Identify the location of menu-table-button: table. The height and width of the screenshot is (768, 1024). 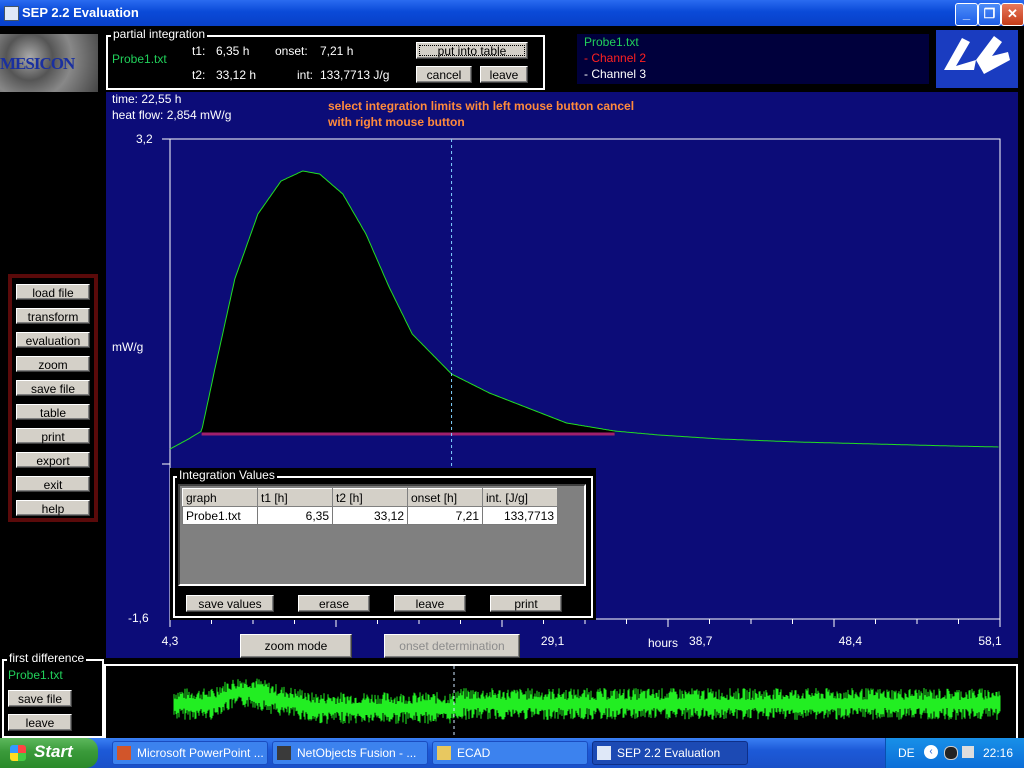
(53, 412).